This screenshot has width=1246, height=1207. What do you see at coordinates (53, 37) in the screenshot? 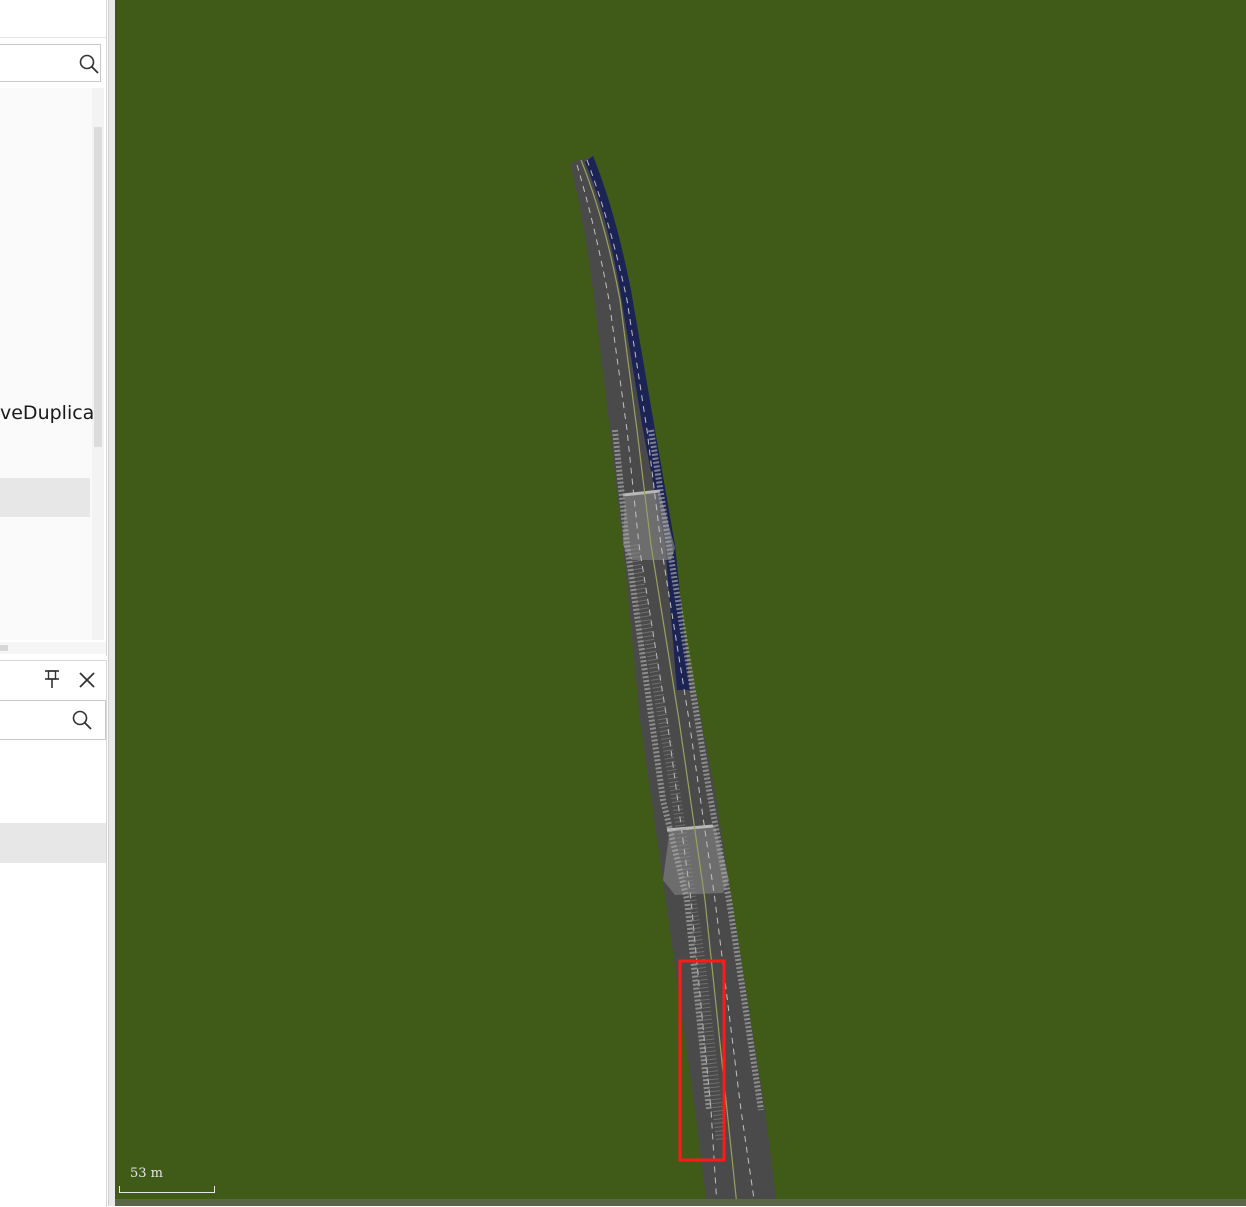
I see `panel-header-divider` at bounding box center [53, 37].